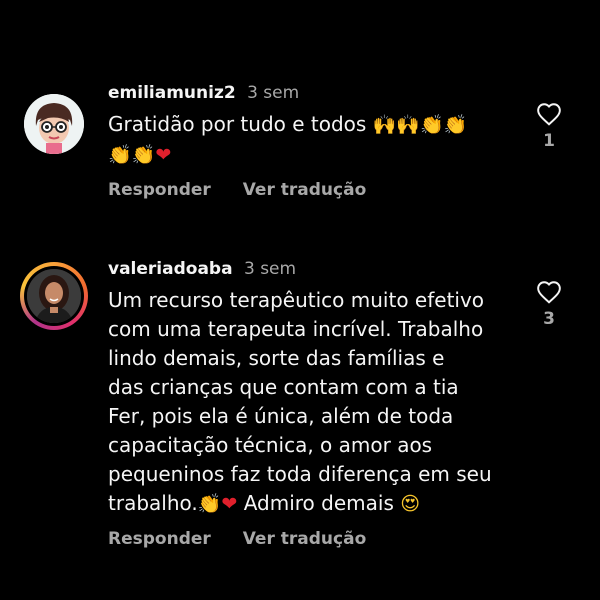  I want to click on comment-text-line: com uma terapeuta incrível. Trabalho, so click(296, 329).